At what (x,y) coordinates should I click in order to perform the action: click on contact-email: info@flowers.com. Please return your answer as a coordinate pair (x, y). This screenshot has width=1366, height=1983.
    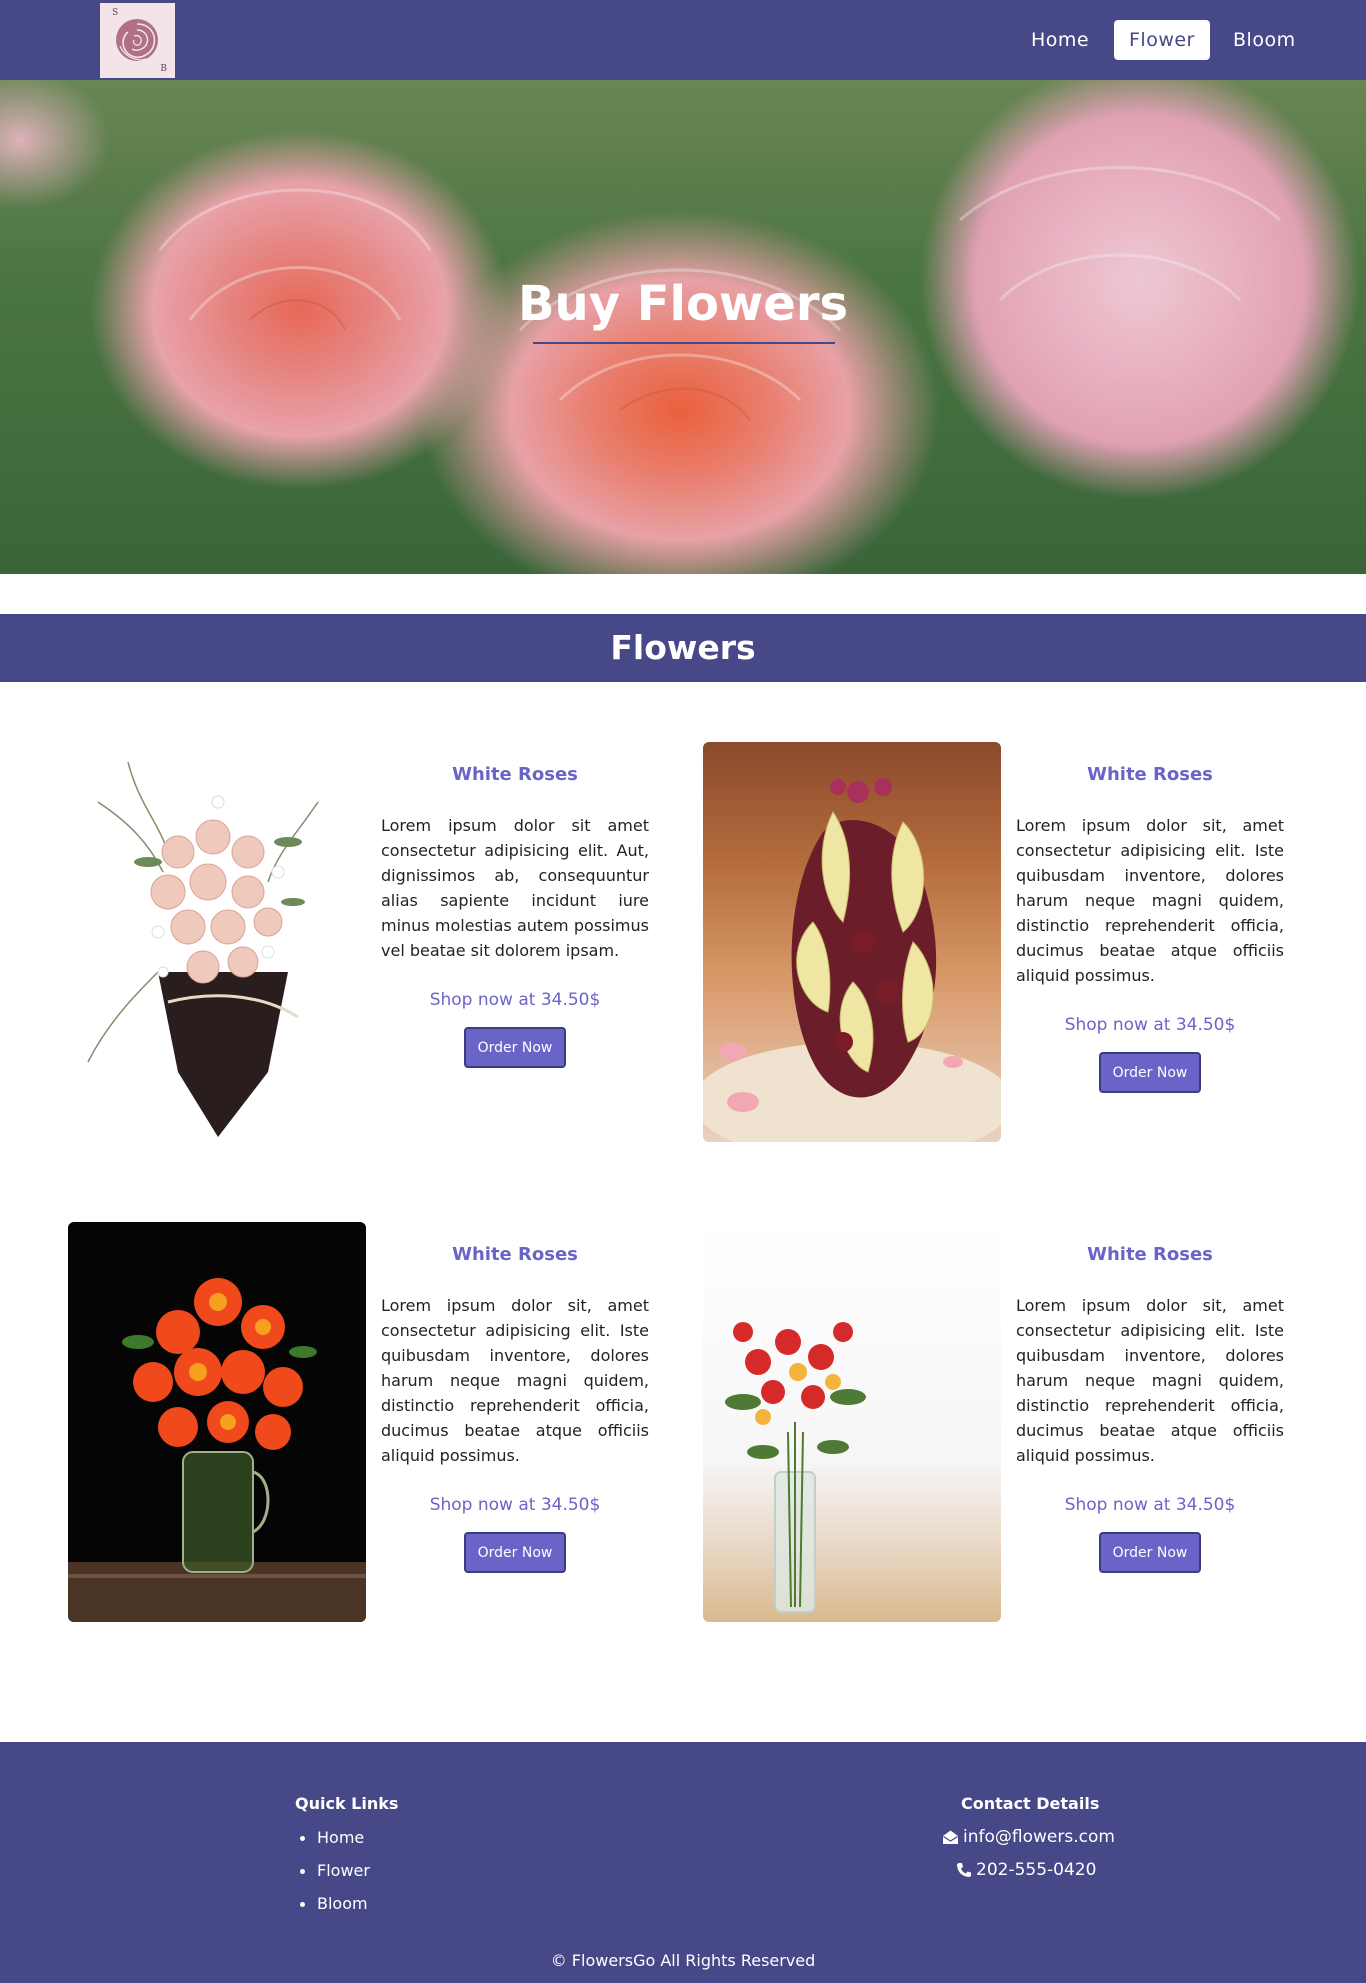
    Looking at the image, I should click on (1028, 1837).